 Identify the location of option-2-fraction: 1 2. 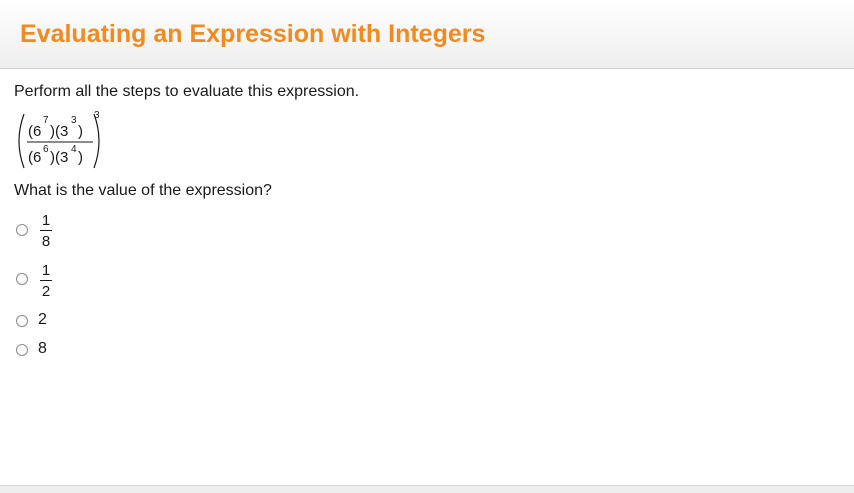
(46, 281).